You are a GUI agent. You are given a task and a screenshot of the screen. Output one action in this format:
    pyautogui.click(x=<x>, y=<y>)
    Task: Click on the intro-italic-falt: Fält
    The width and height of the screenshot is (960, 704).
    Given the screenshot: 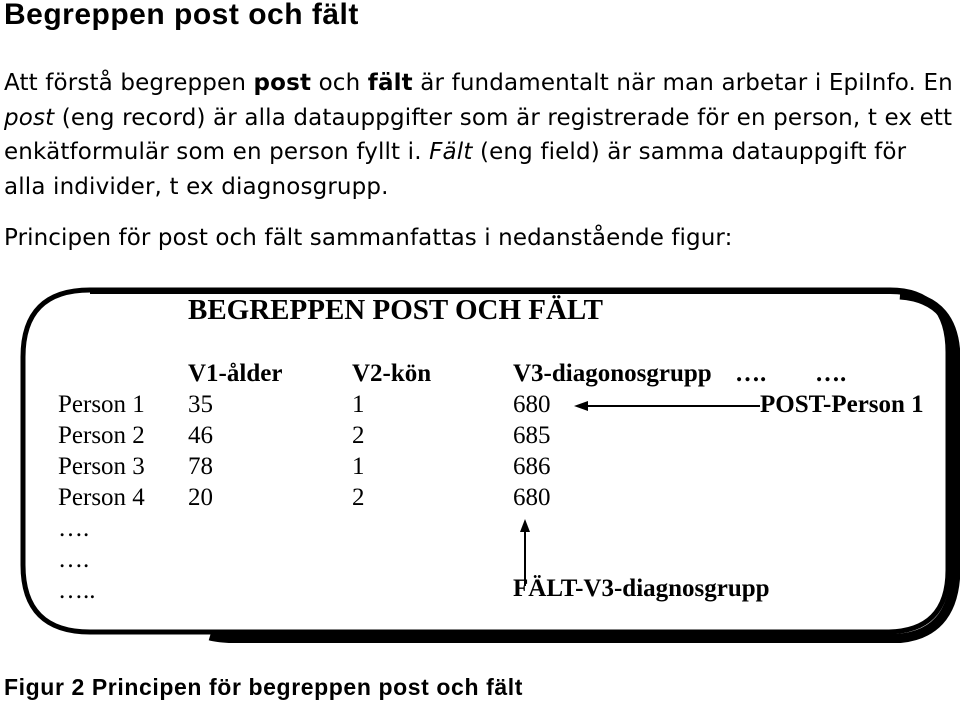 What is the action you would take?
    pyautogui.click(x=451, y=152)
    